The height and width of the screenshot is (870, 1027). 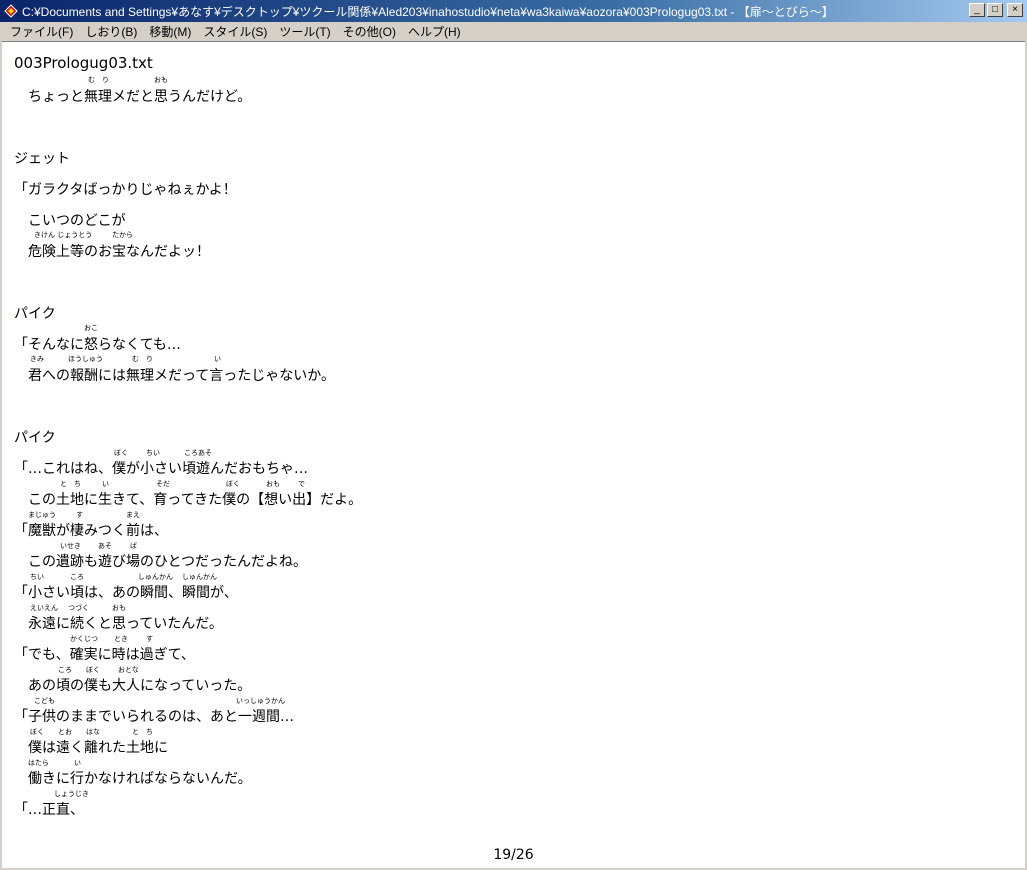 What do you see at coordinates (133, 686) in the screenshot?
I see `text-line: あの頃の僕も大人になっていった。` at bounding box center [133, 686].